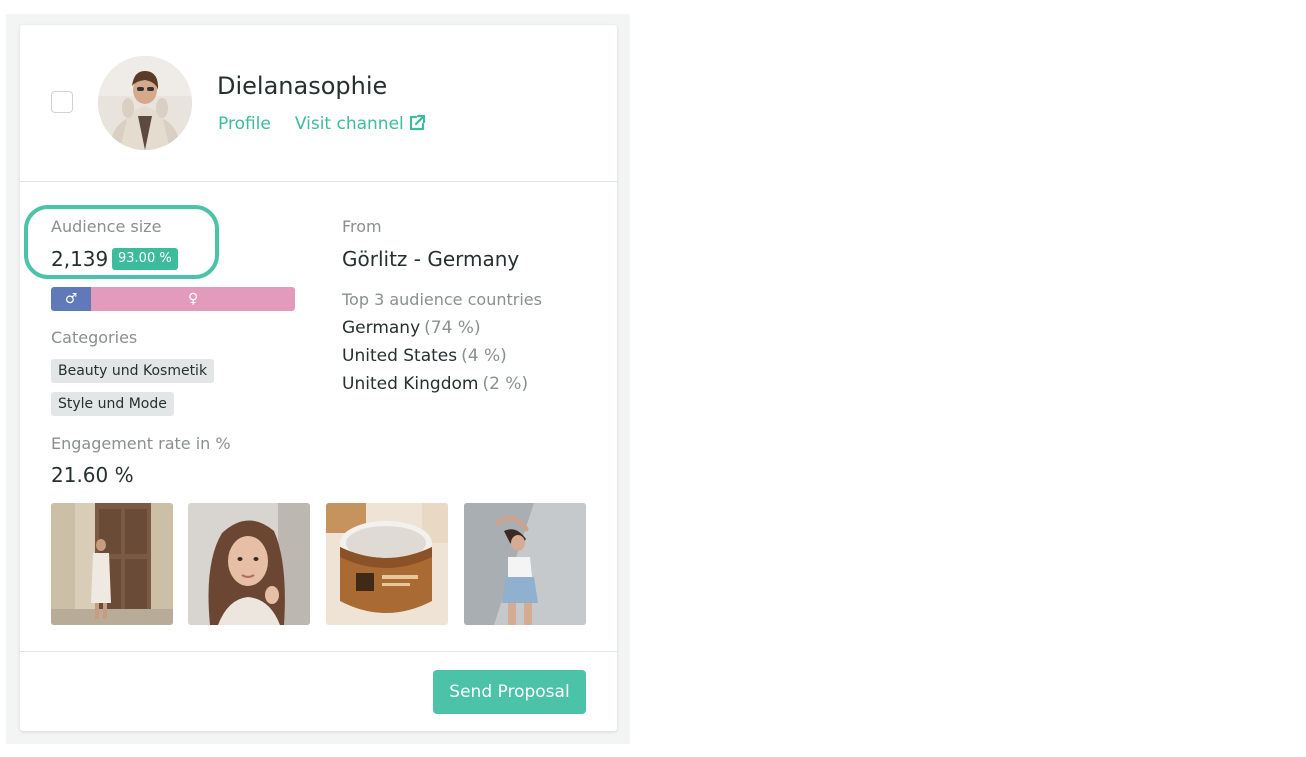 This screenshot has width=1306, height=757. Describe the element at coordinates (141, 443) in the screenshot. I see `engagement-rate-label: Engagement rate in %` at that location.